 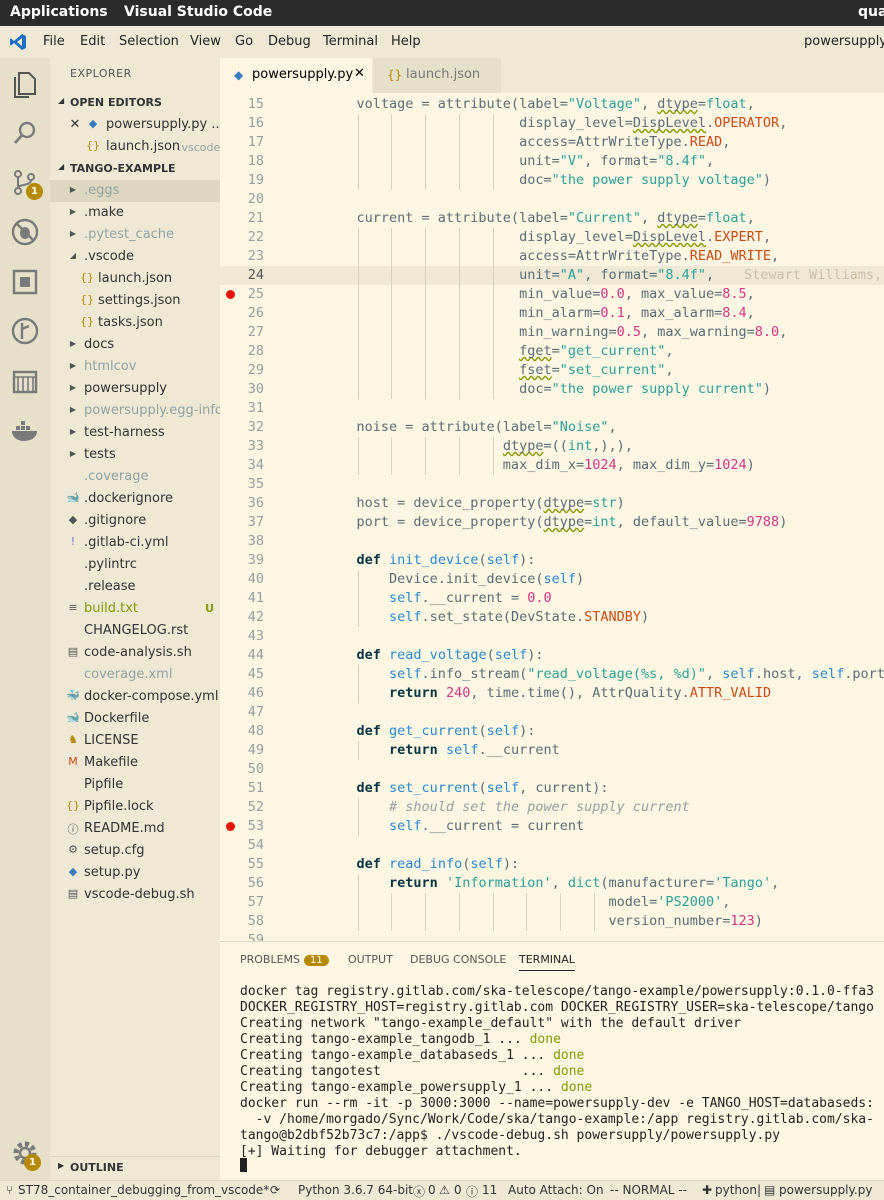 I want to click on git-branch: ST78_container_debugging_from_vscode*, so click(x=143, y=1190).